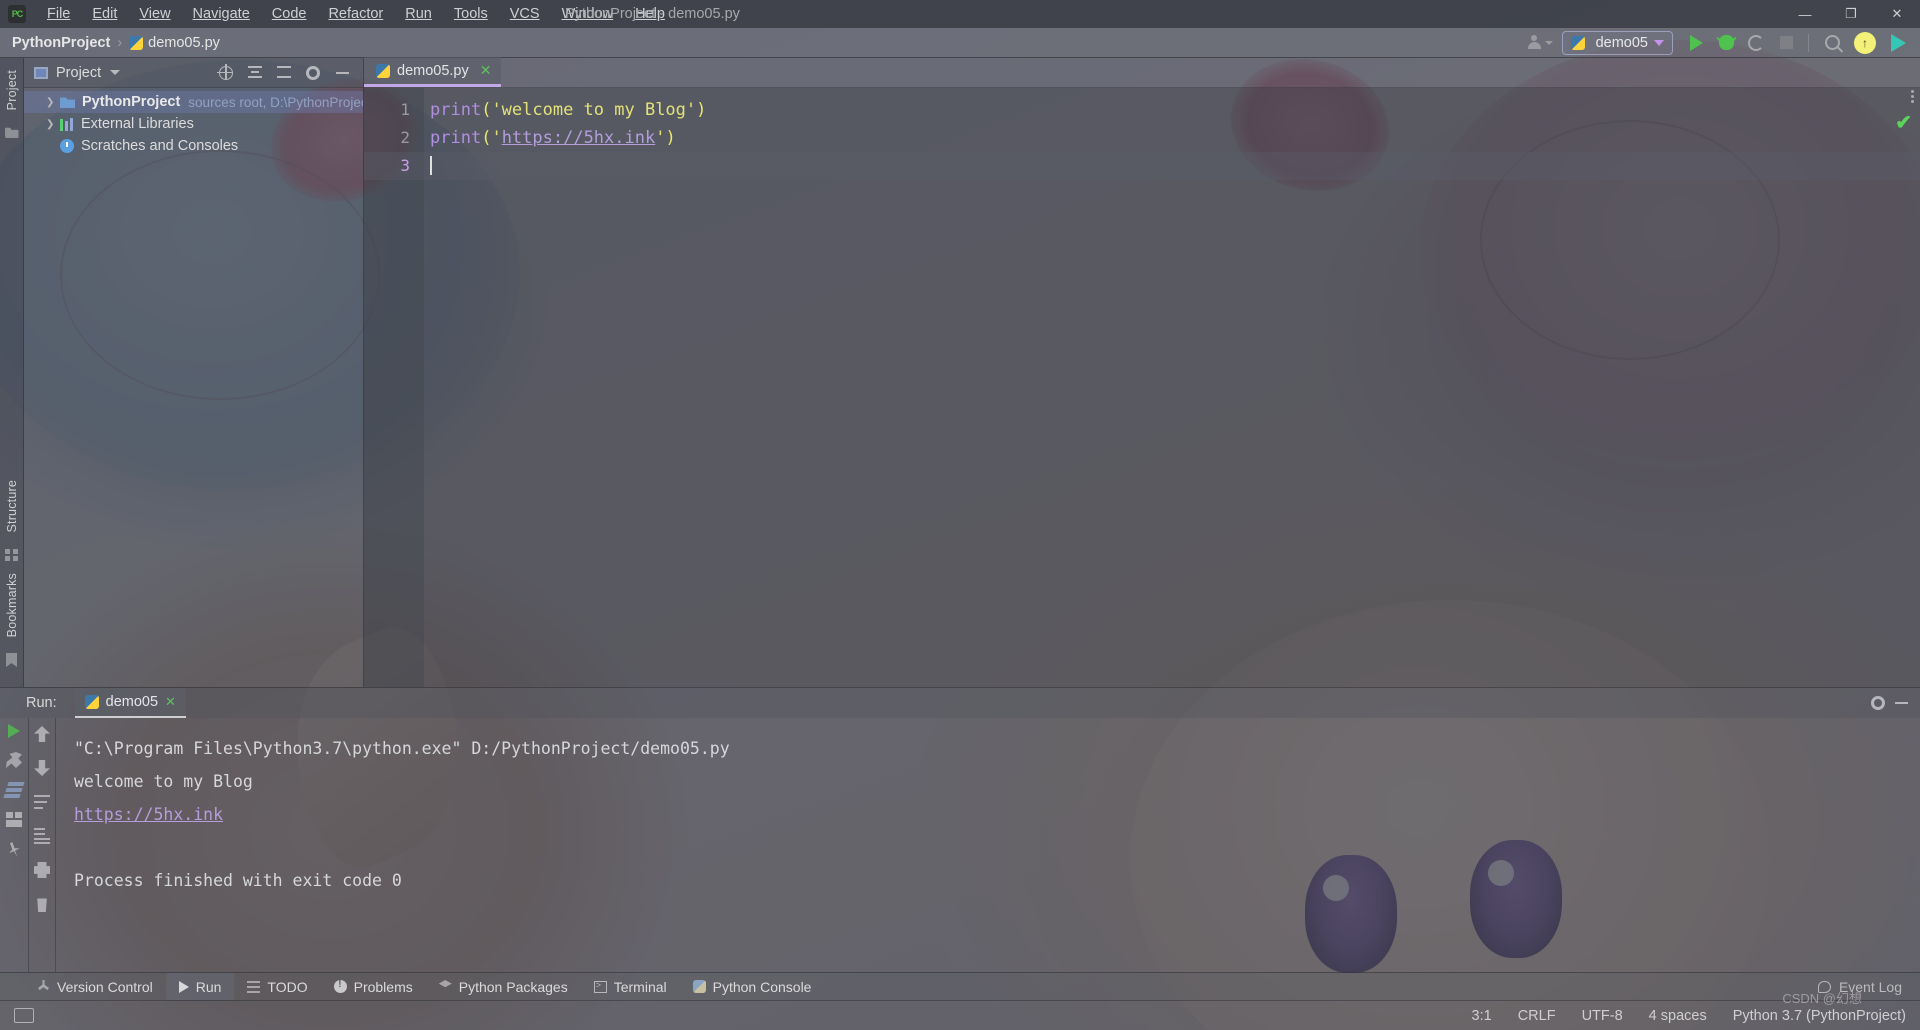  I want to click on sidebar-tab-project: Project, so click(12, 92).